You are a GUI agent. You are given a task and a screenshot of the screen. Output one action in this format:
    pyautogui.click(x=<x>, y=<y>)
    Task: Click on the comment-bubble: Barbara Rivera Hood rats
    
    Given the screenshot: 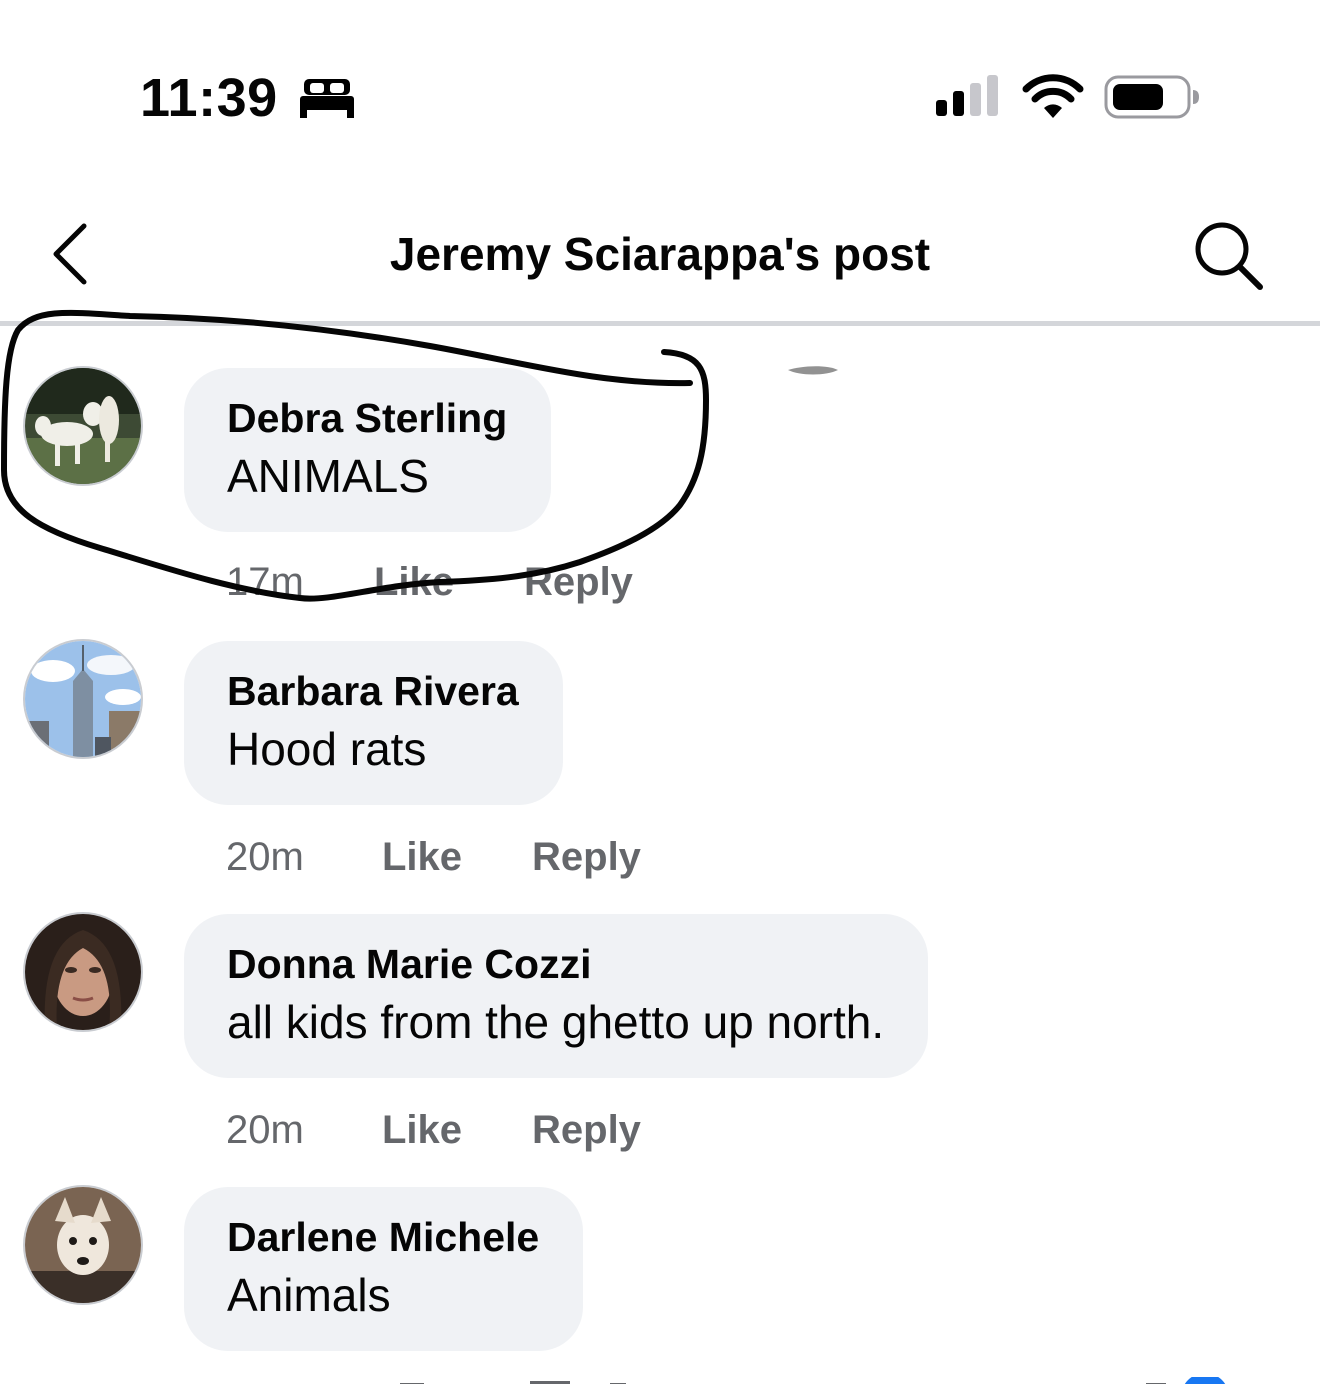 What is the action you would take?
    pyautogui.click(x=373, y=723)
    